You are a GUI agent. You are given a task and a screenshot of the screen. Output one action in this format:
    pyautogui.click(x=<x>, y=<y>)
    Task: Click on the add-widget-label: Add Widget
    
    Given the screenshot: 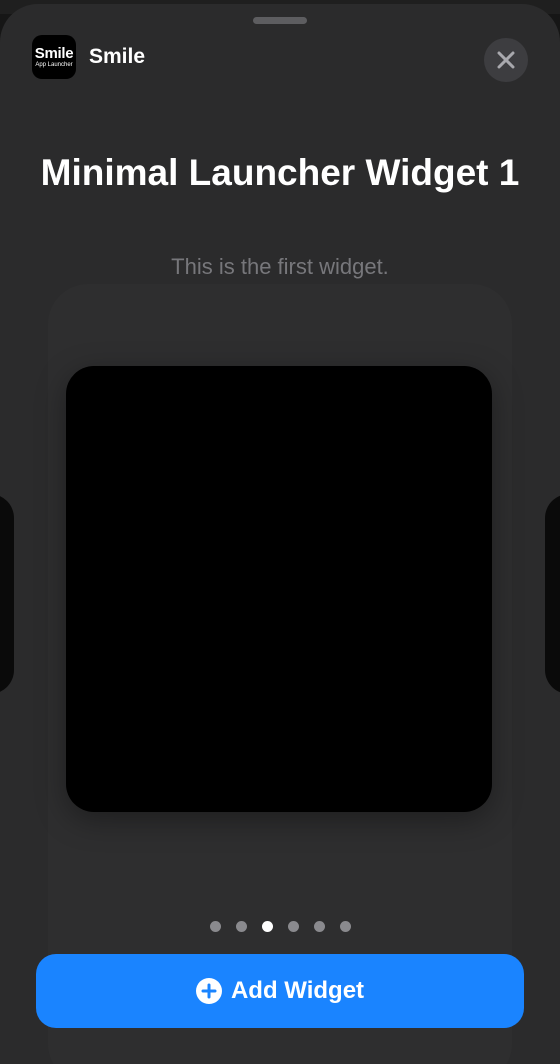 What is the action you would take?
    pyautogui.click(x=297, y=990)
    